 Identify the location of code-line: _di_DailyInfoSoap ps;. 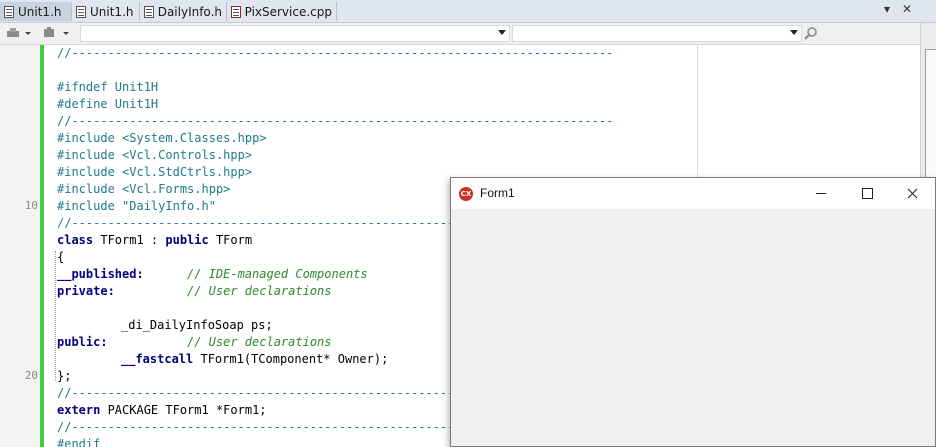
(197, 325).